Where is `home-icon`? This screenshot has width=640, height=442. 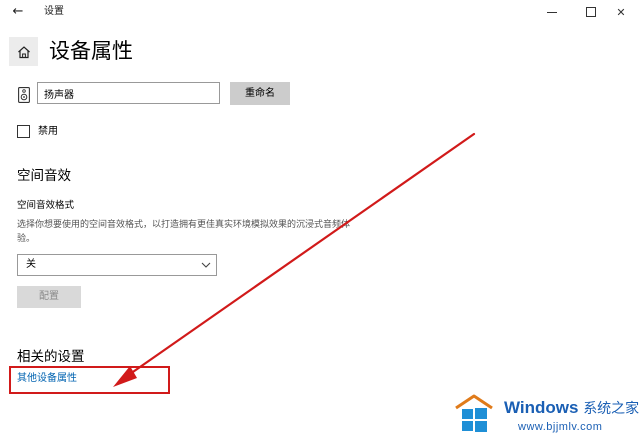 home-icon is located at coordinates (23, 51).